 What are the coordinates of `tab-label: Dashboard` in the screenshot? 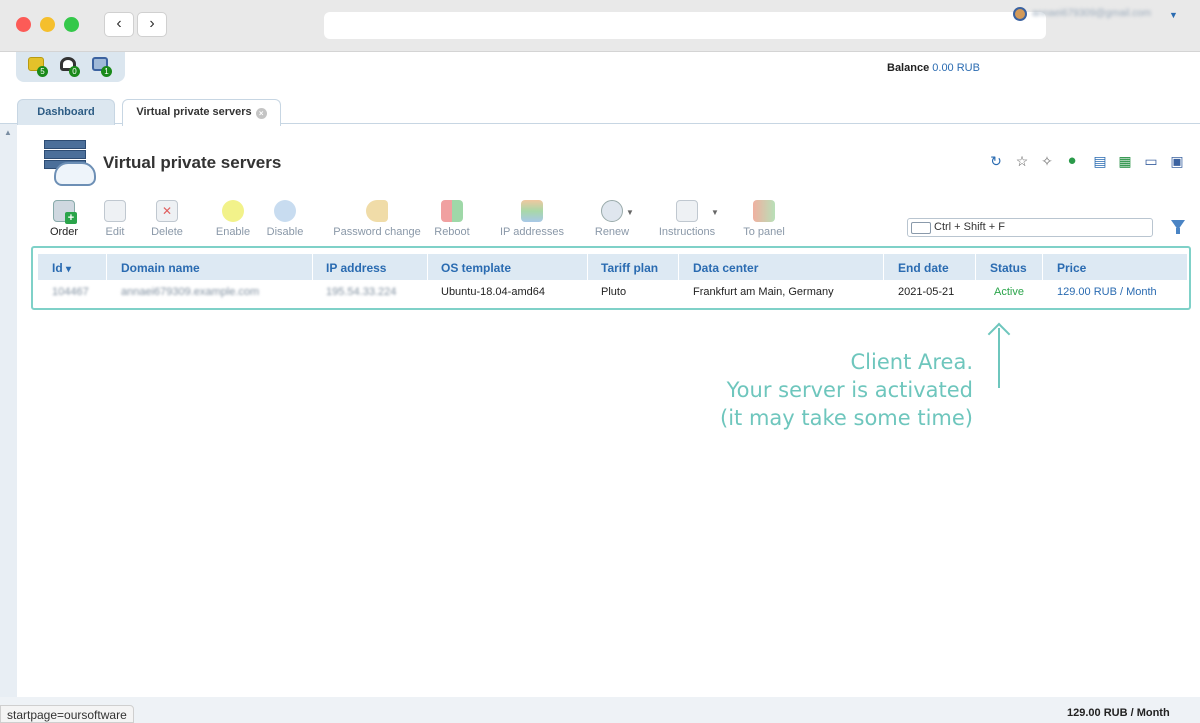 It's located at (66, 112).